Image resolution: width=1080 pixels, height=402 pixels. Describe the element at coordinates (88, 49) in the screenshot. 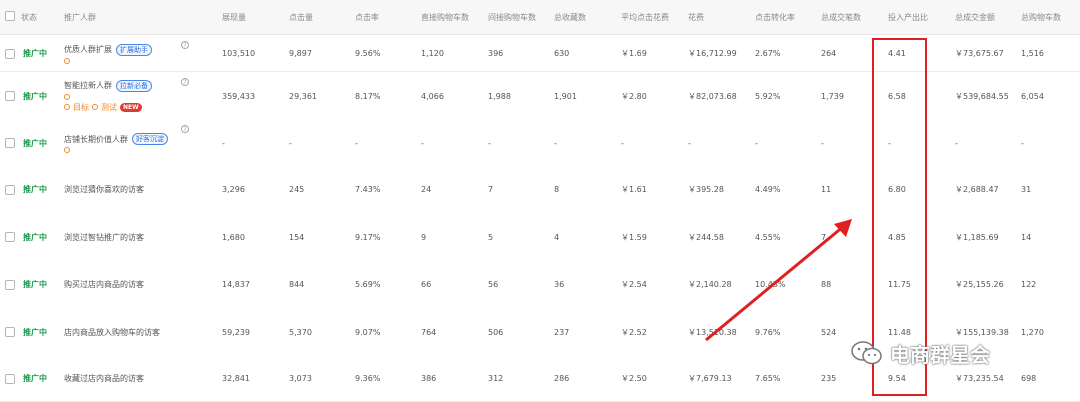

I see `audience-name: 优质人群扩展` at that location.